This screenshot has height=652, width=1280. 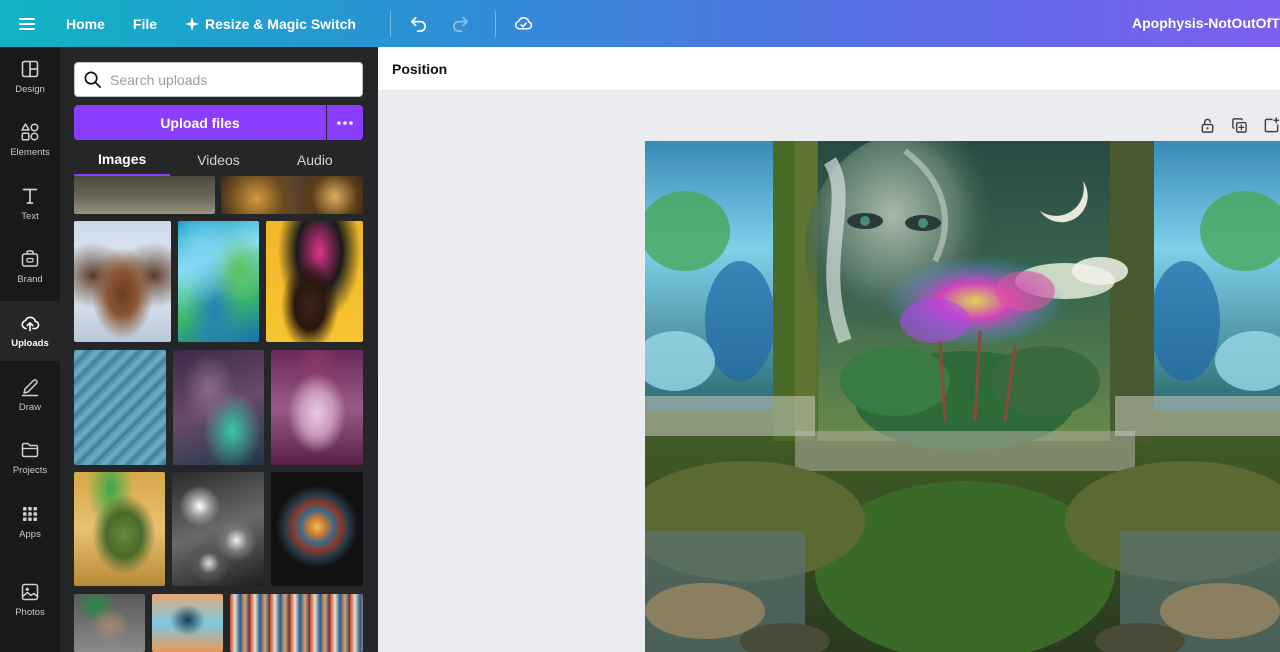 What do you see at coordinates (30, 132) in the screenshot?
I see `shapes-icon` at bounding box center [30, 132].